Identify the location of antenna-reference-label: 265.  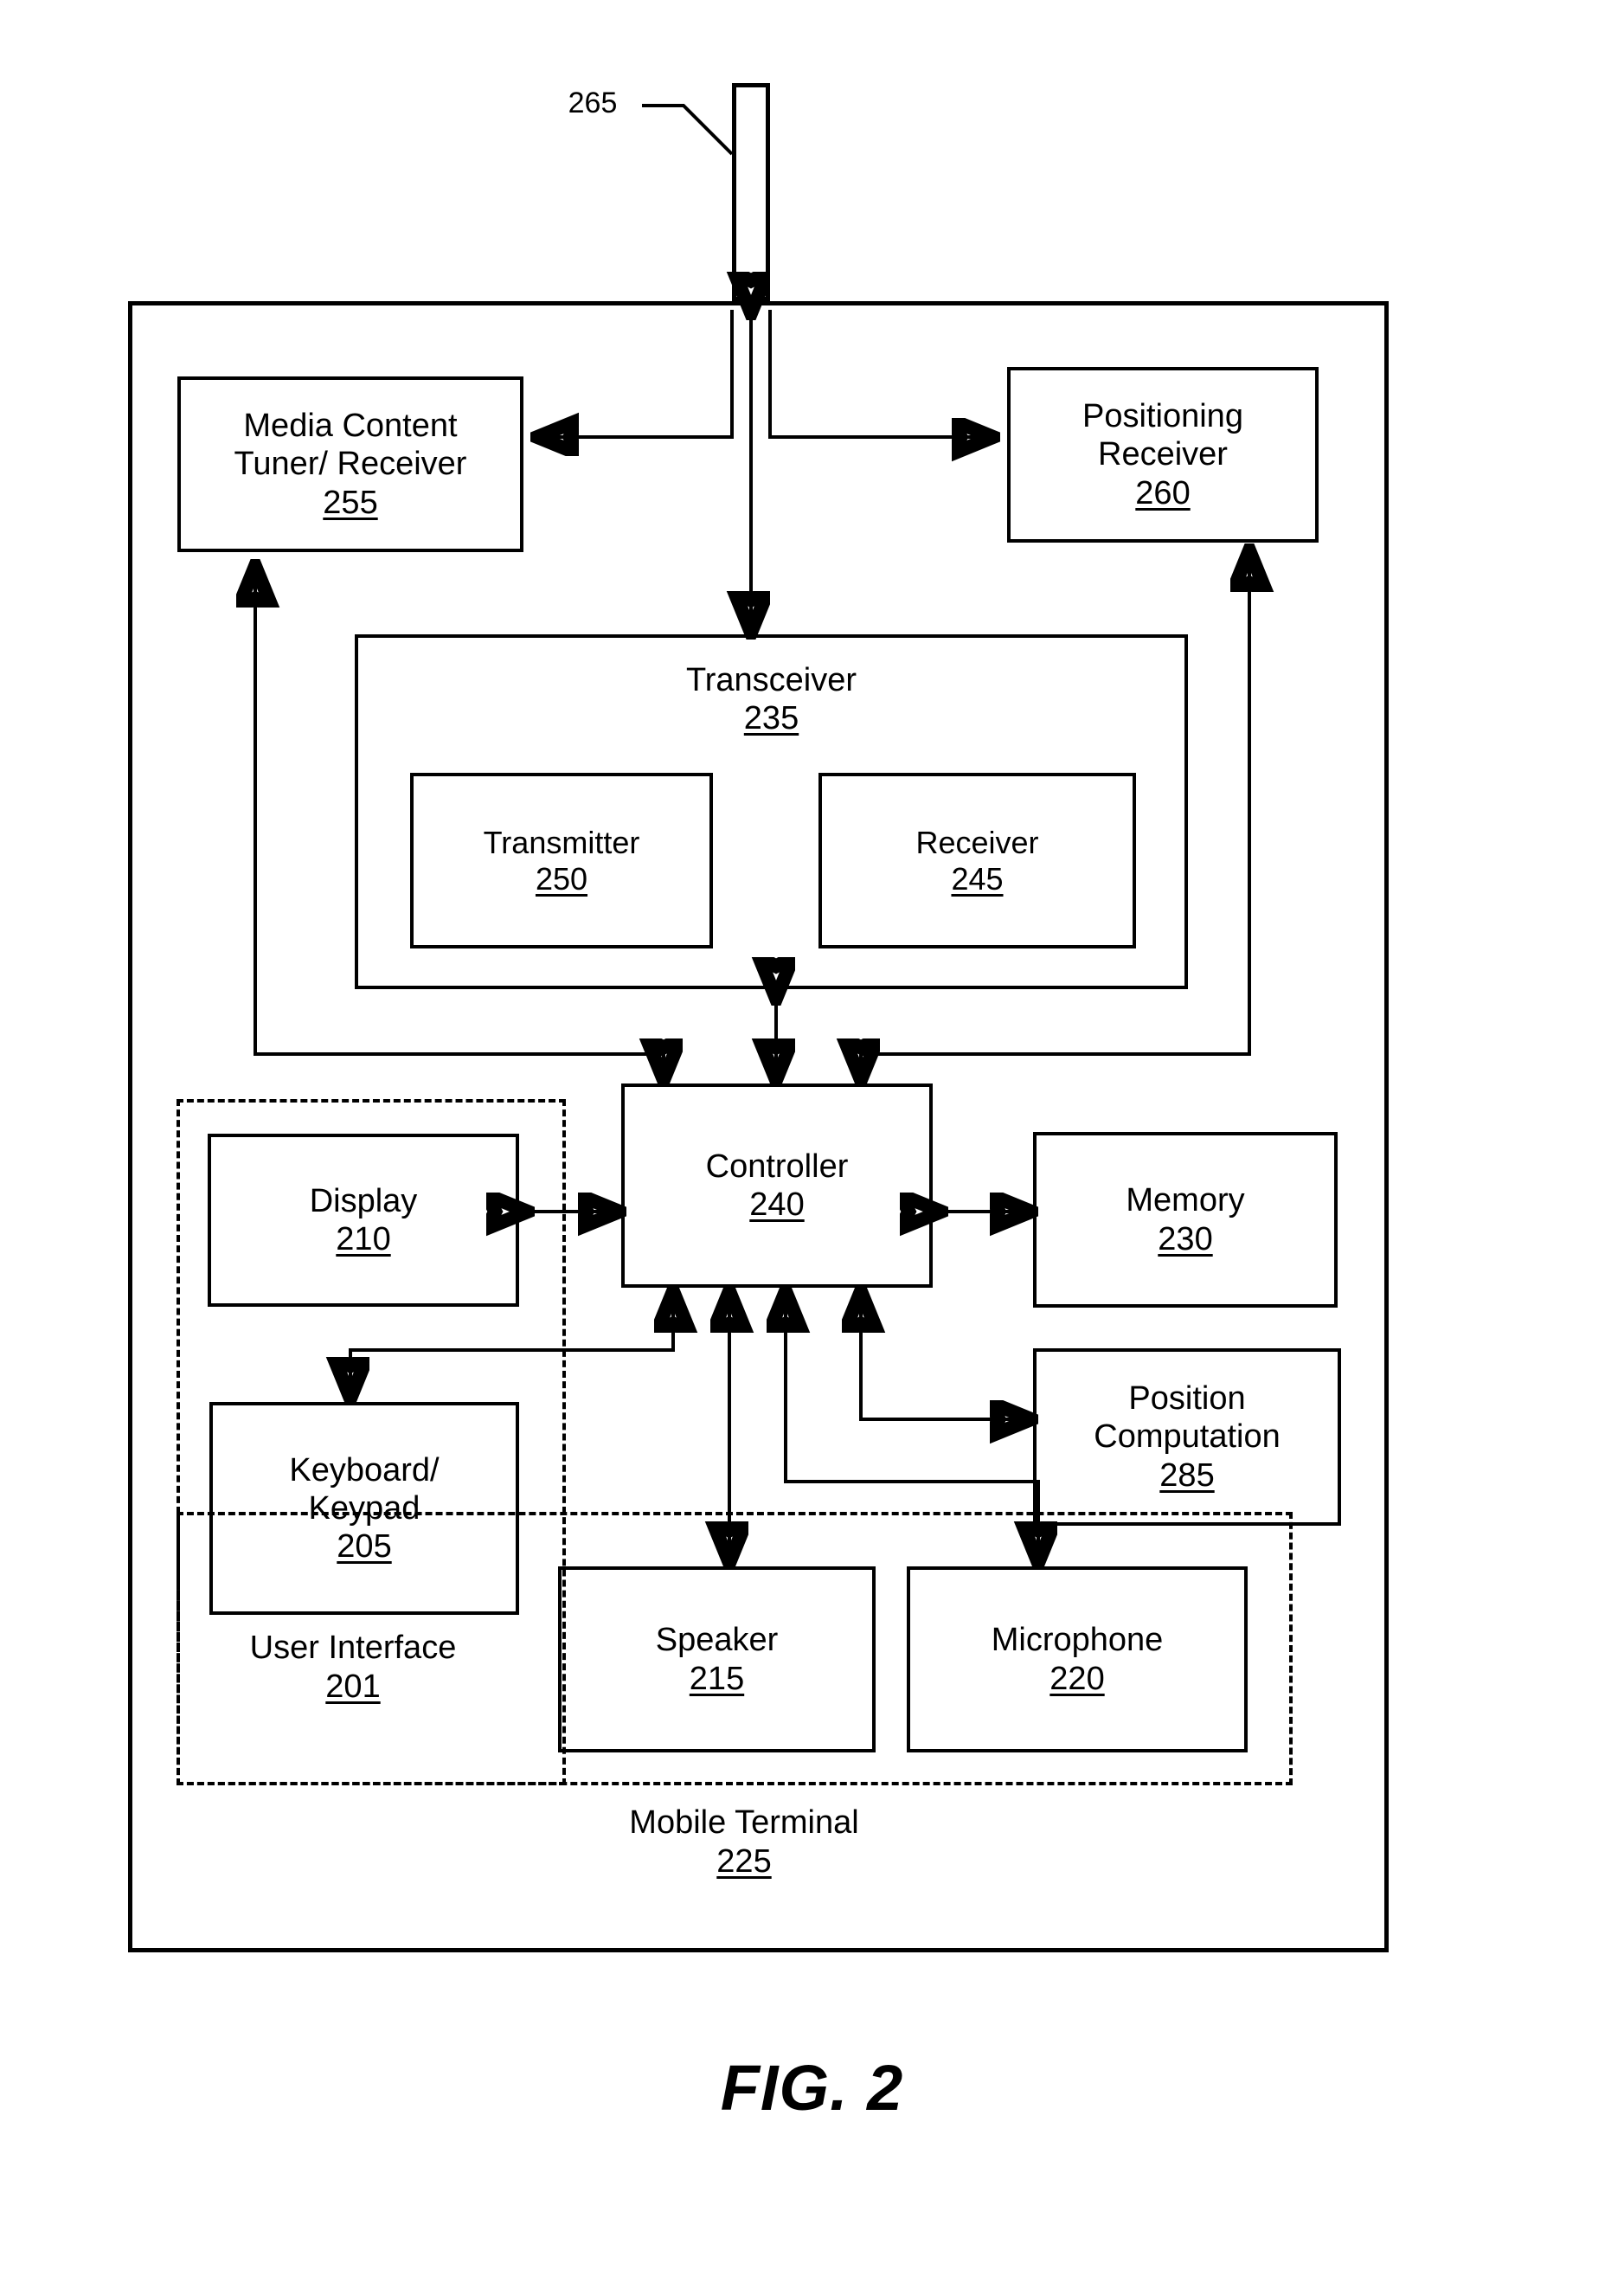
(593, 103).